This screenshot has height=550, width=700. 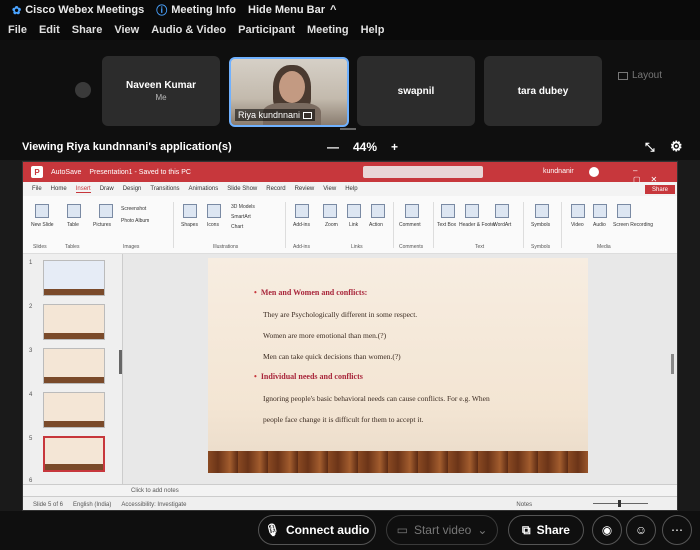 What do you see at coordinates (17, 30) in the screenshot?
I see `menu-file: File` at bounding box center [17, 30].